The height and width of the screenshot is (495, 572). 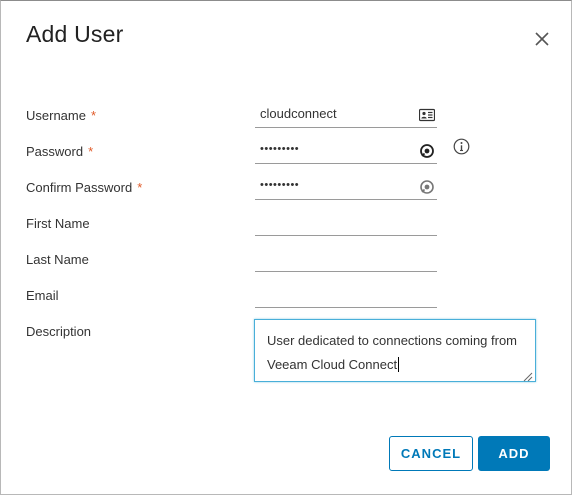 I want to click on password-label: Password *, so click(x=59, y=151).